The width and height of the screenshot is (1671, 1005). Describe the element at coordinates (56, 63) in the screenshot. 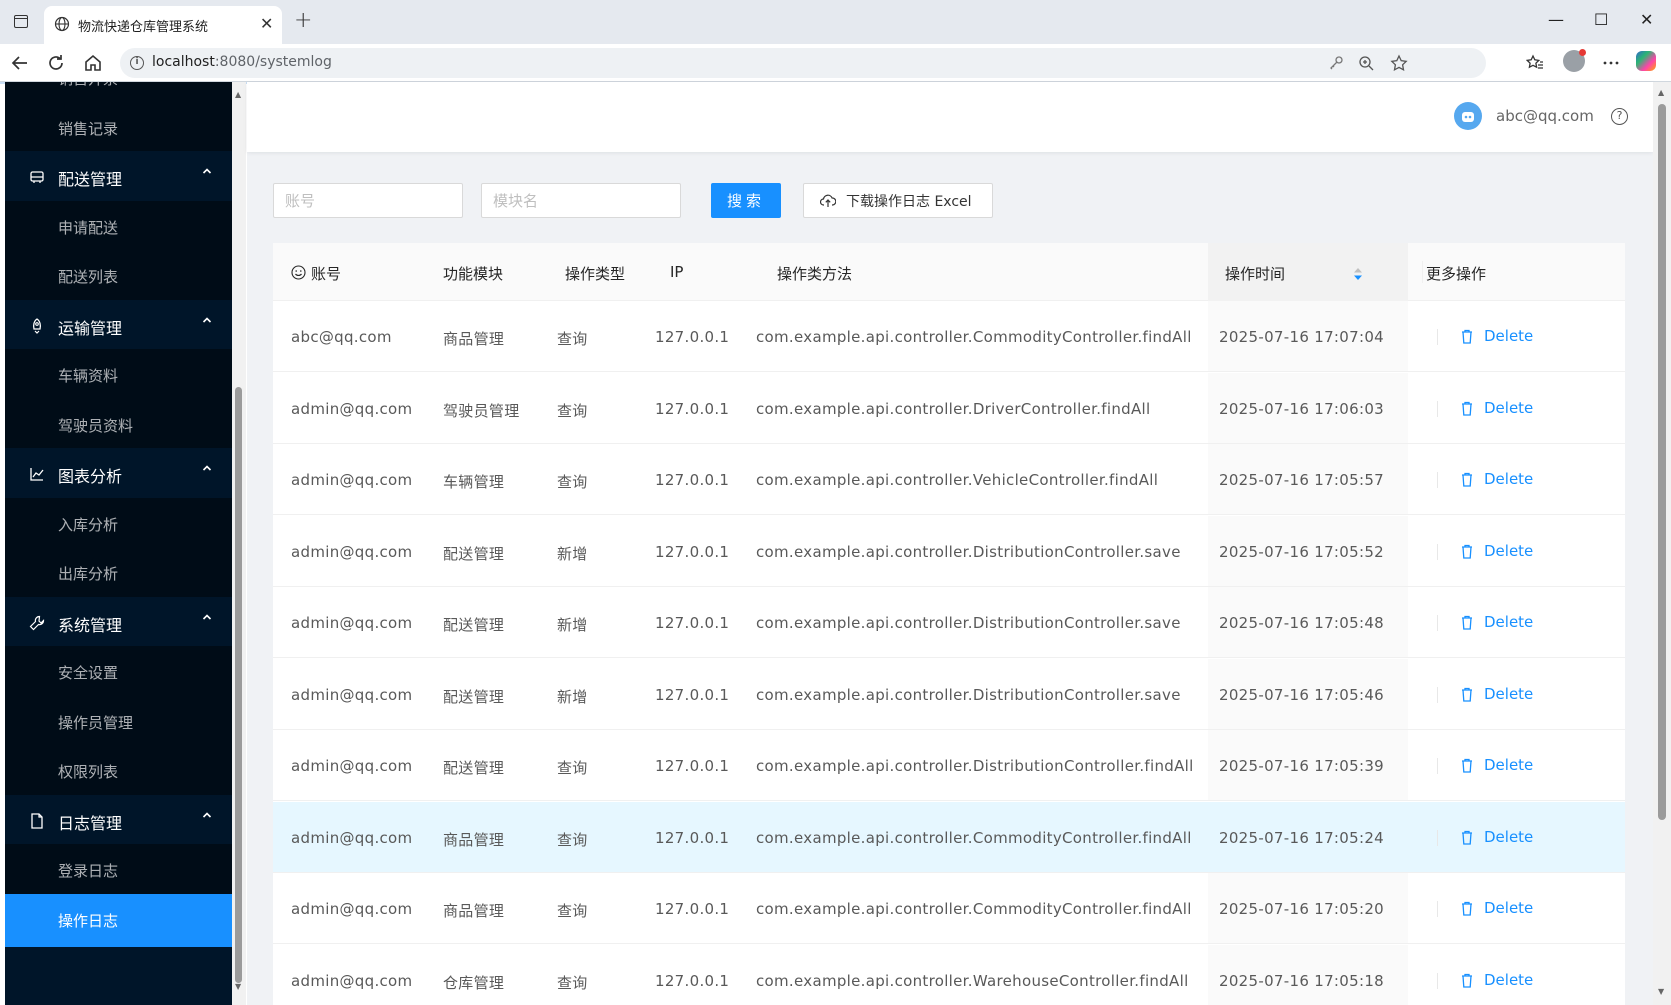

I see `reload-icon` at that location.